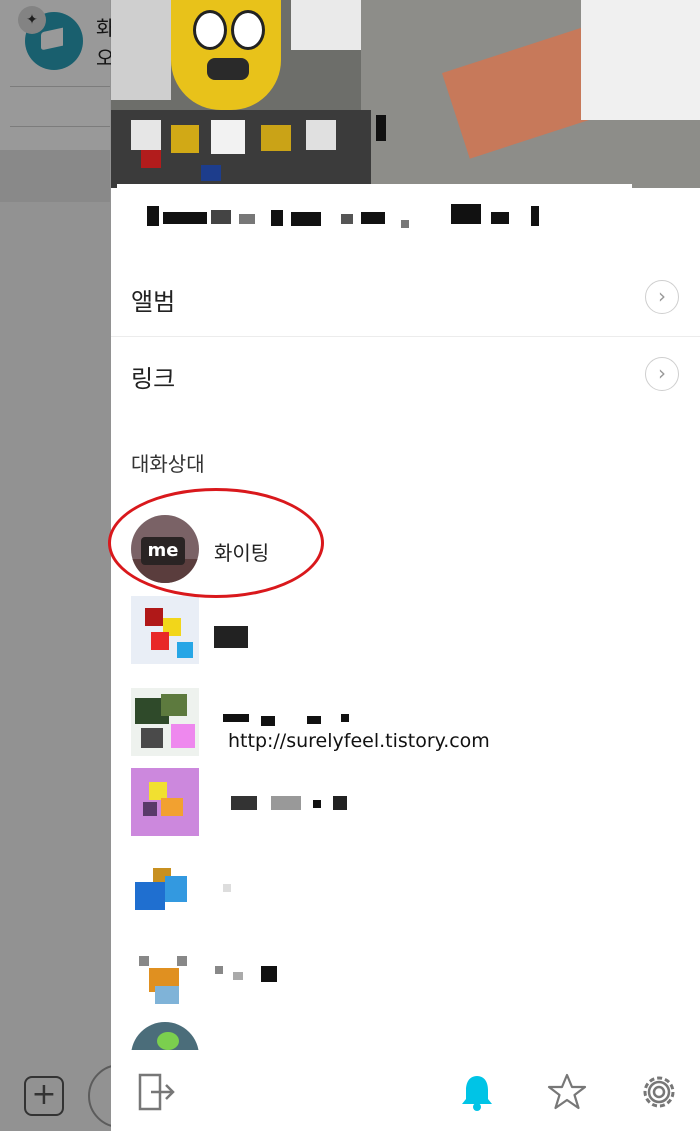 Image resolution: width=700 pixels, height=1131 pixels. I want to click on menu-album: 앨범 ›, so click(405, 298).